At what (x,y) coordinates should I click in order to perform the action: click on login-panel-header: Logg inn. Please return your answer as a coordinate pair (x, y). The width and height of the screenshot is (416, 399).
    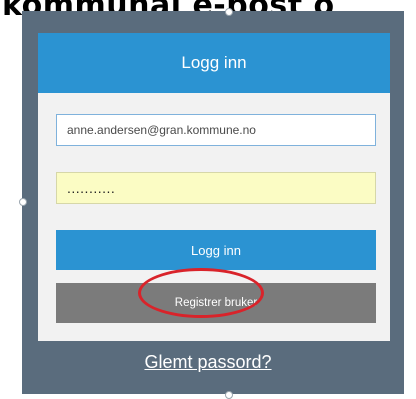
    Looking at the image, I should click on (214, 63).